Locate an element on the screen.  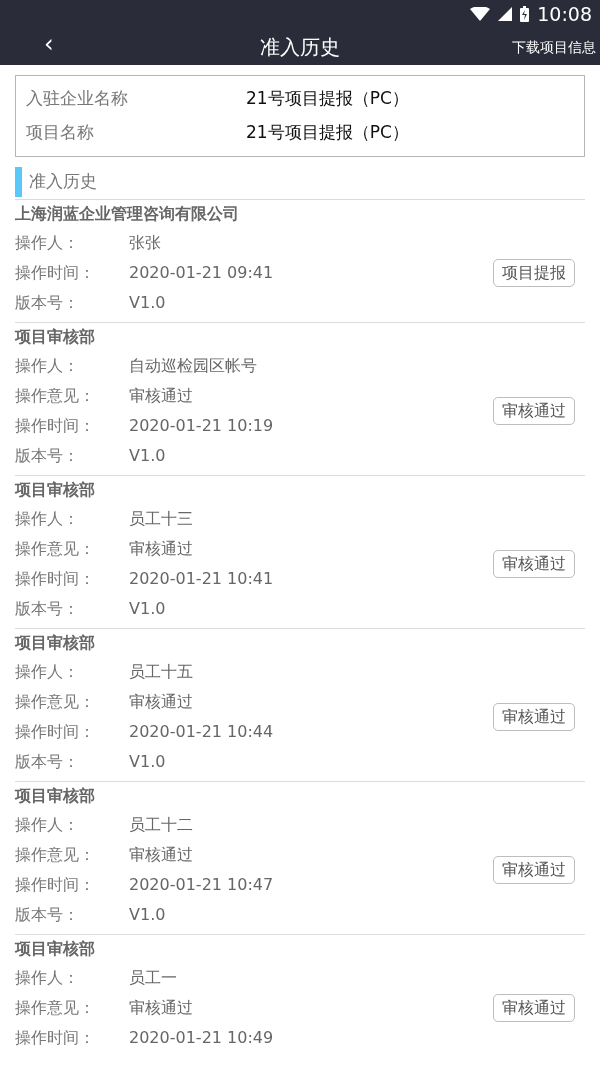
section-title: 准入历史 is located at coordinates (63, 182).